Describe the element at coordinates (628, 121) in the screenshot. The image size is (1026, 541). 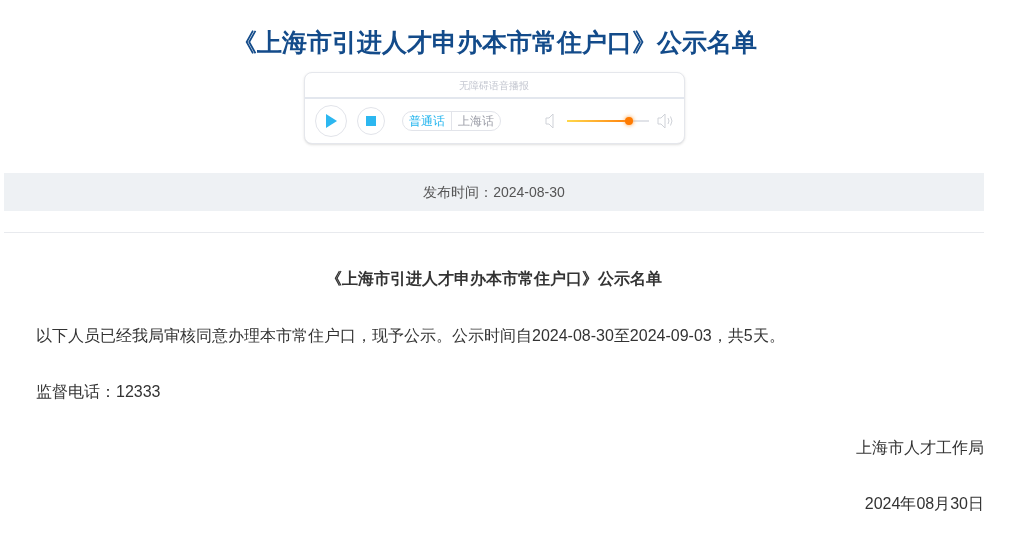
I see `volume-thumb` at that location.